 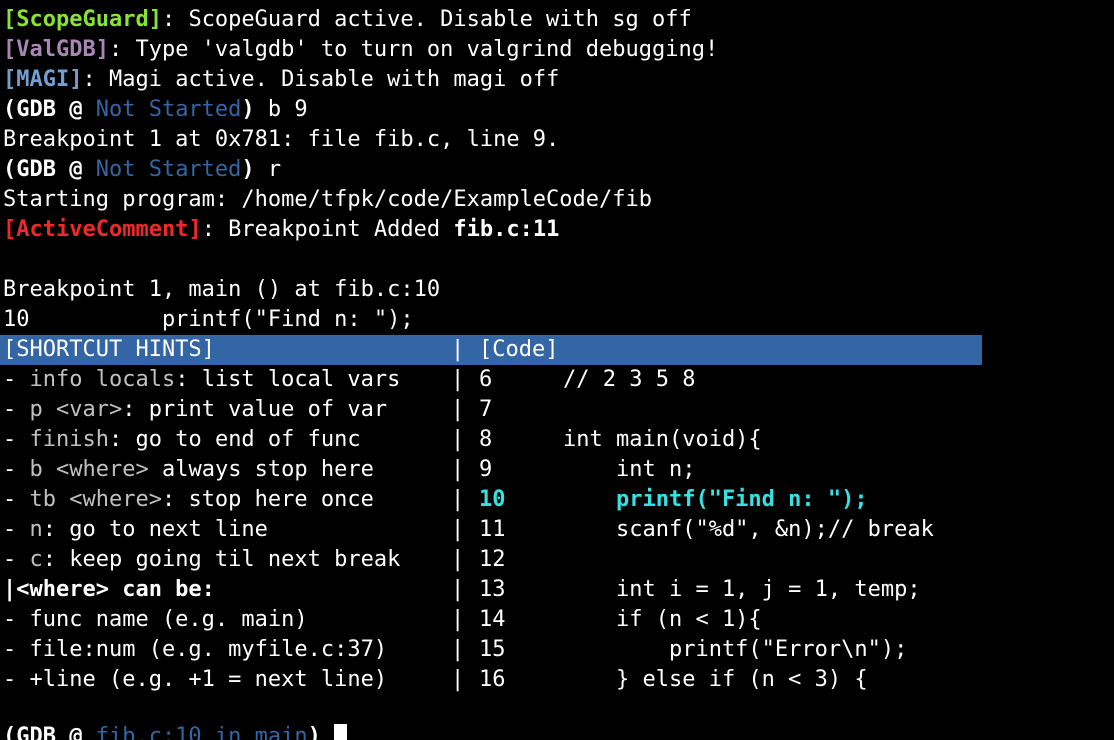 I want to click on gdb-prompt-2: (GDB @ Not Started) r, so click(x=142, y=169).